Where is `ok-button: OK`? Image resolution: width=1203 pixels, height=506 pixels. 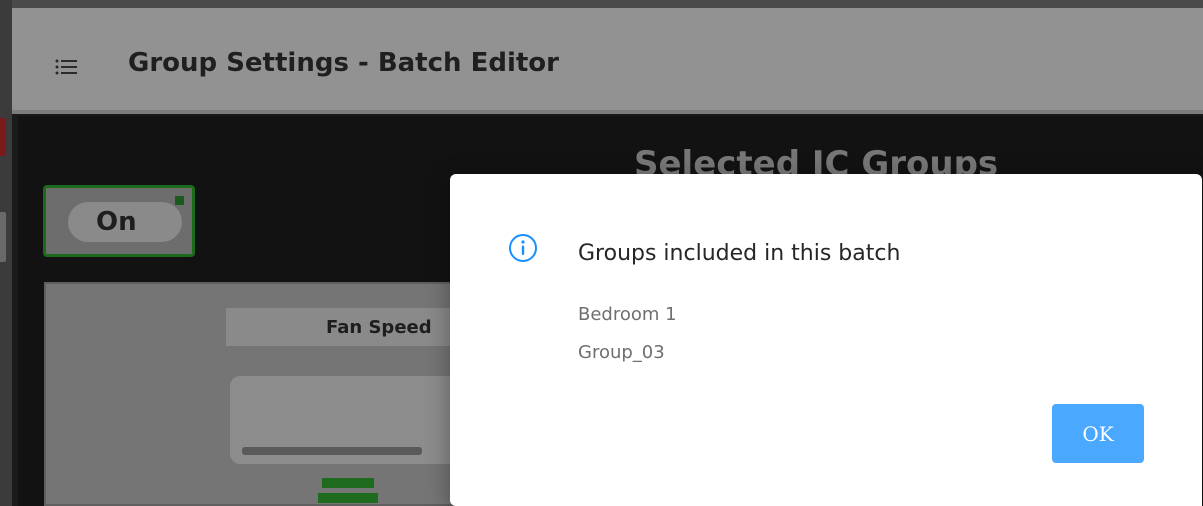
ok-button: OK is located at coordinates (1098, 433).